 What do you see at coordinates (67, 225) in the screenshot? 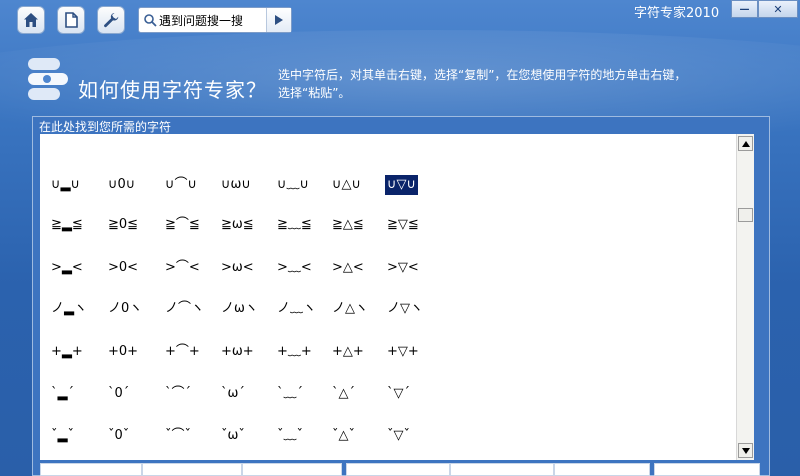
I see `character-item: ≧▂≦` at bounding box center [67, 225].